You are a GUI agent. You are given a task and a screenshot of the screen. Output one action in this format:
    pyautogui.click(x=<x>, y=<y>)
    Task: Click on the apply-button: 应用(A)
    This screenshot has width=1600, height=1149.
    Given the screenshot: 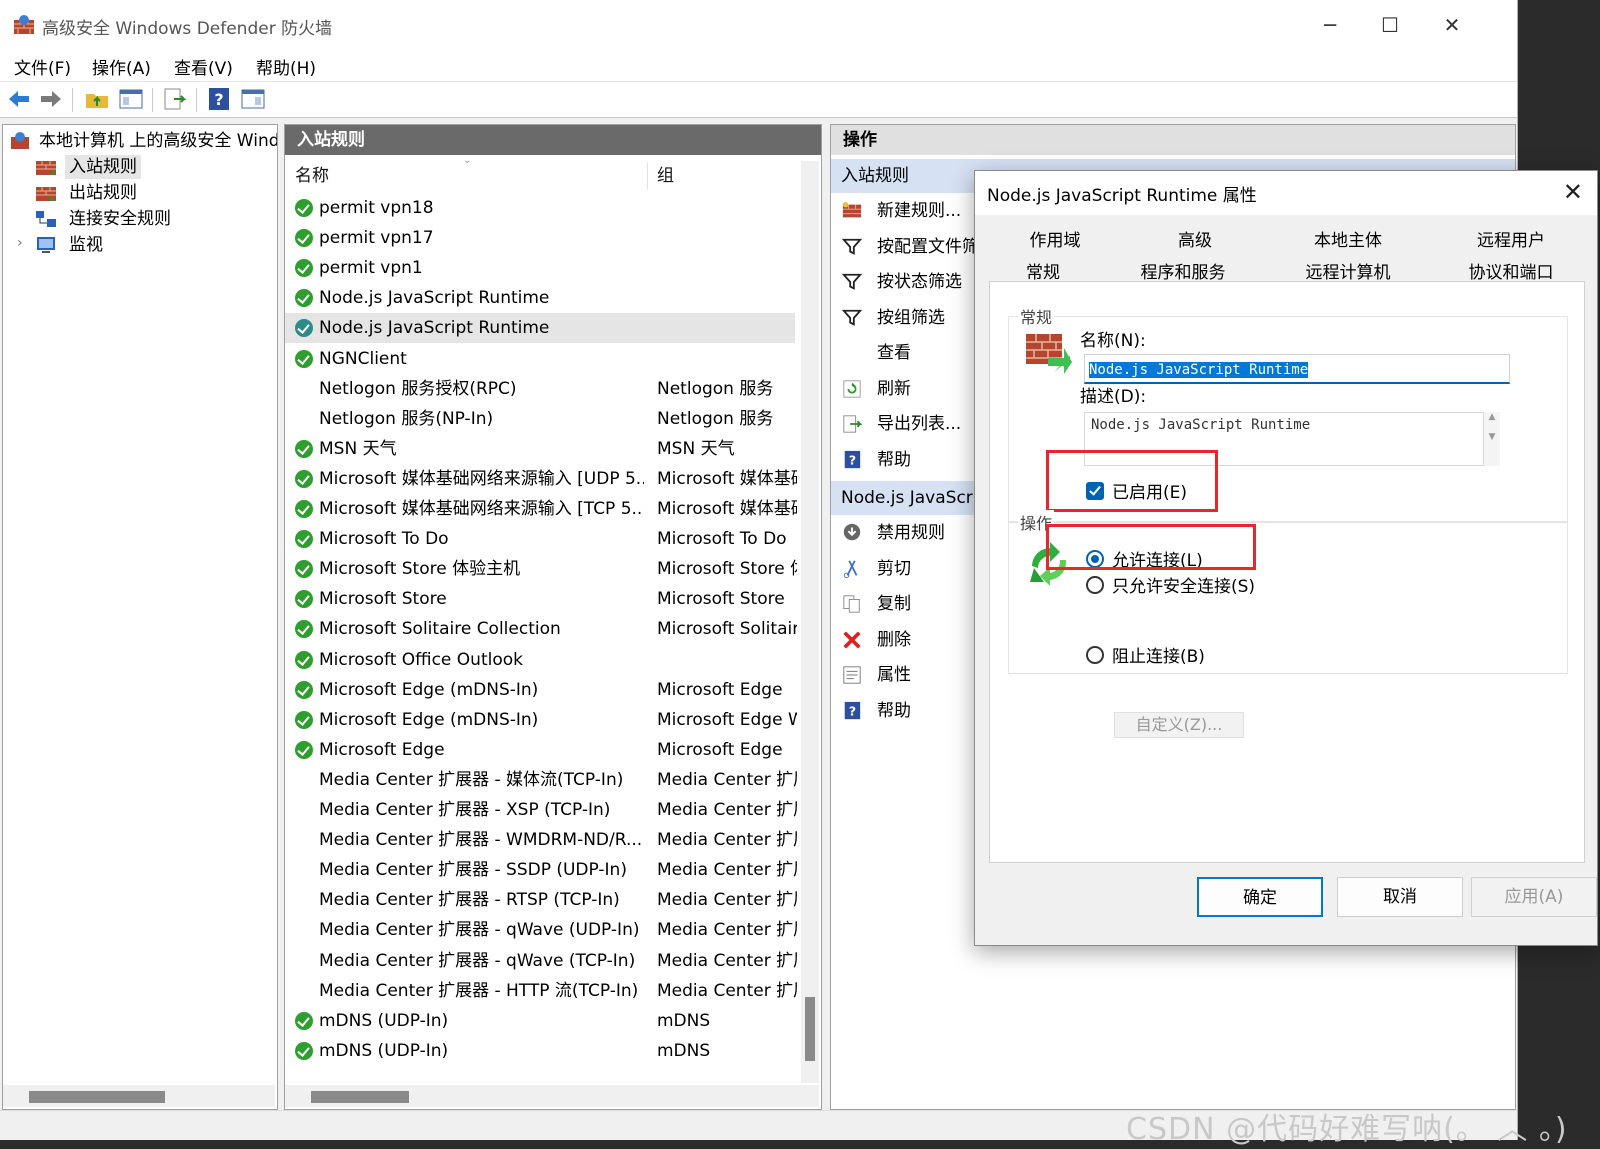 What is the action you would take?
    pyautogui.click(x=1534, y=897)
    